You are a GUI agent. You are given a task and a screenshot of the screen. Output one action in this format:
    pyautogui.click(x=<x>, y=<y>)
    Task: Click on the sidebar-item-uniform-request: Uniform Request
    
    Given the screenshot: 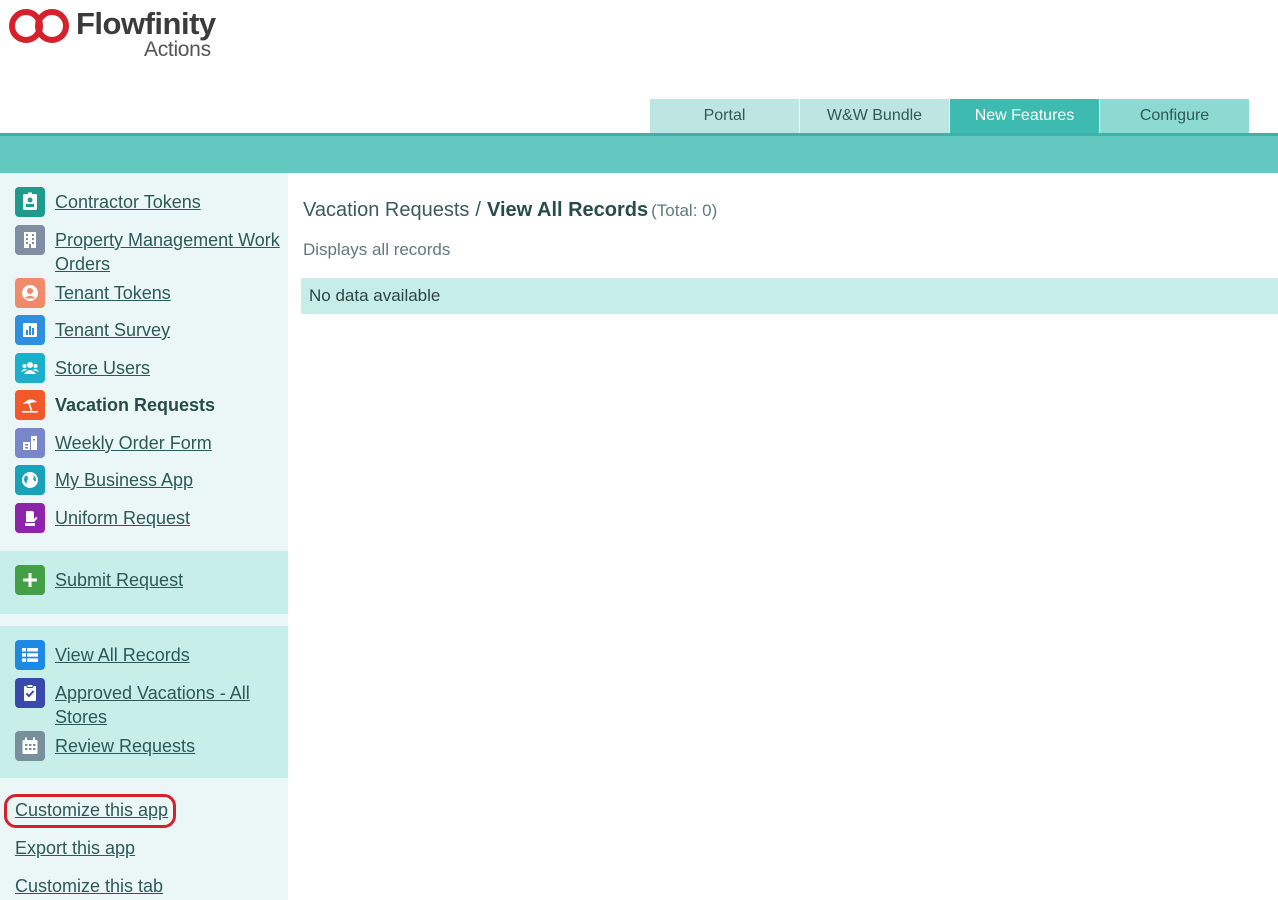 What is the action you would take?
    pyautogui.click(x=147, y=518)
    